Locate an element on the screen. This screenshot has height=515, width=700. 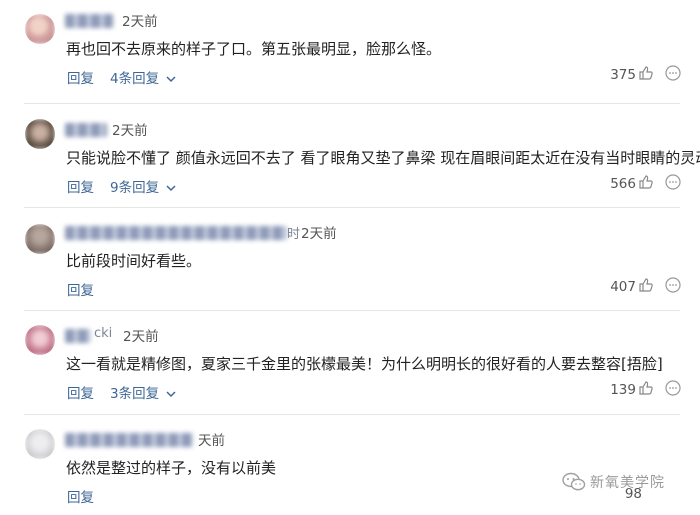
watermark: 新氧美学院 is located at coordinates (627, 482).